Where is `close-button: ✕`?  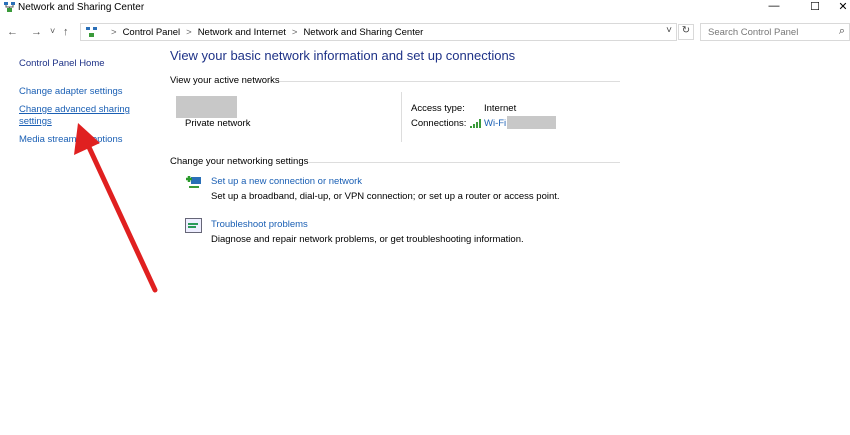 close-button: ✕ is located at coordinates (838, 7).